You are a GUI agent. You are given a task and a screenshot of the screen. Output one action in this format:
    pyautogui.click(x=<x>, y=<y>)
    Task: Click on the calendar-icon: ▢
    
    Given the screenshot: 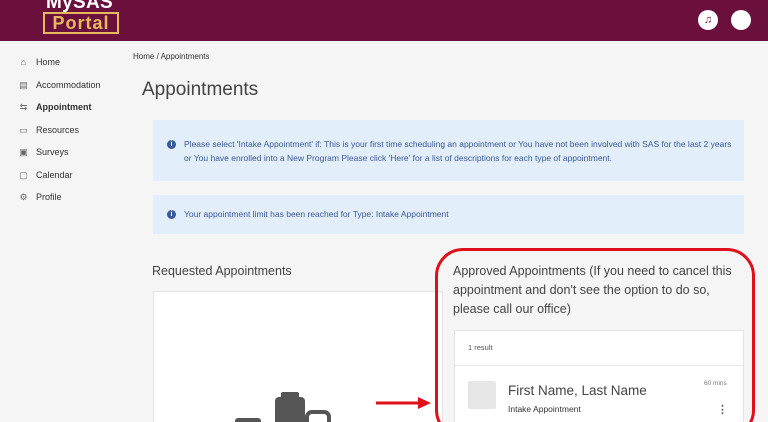 What is the action you would take?
    pyautogui.click(x=23, y=174)
    